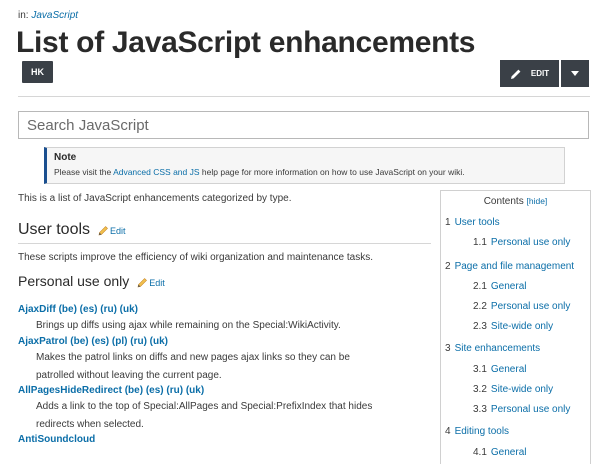  Describe the element at coordinates (119, 341) in the screenshot. I see `entry-lang-links: (be) (es) (pl) (ru) (uk)` at that location.